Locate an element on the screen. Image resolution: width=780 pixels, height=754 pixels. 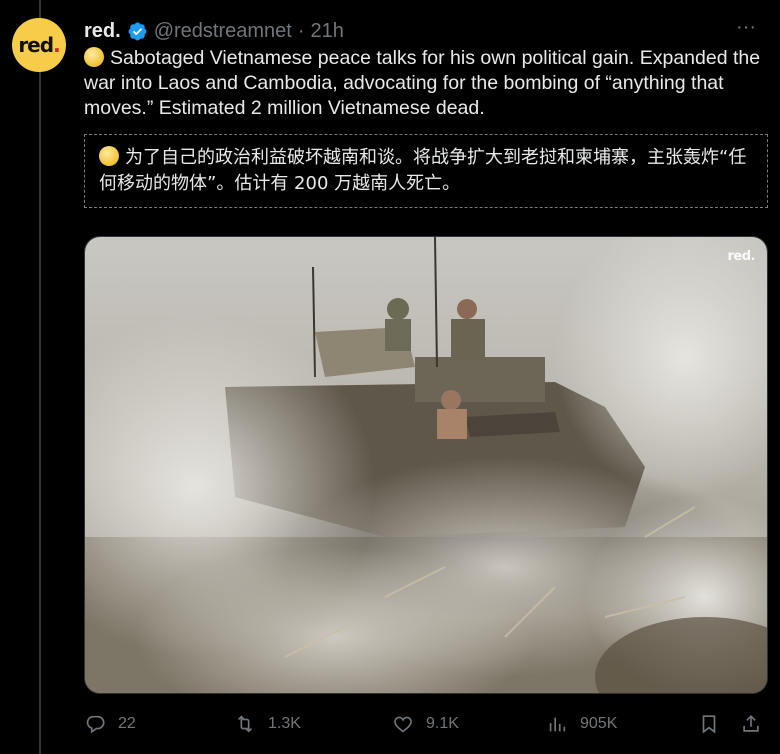
share-icon is located at coordinates (751, 723).